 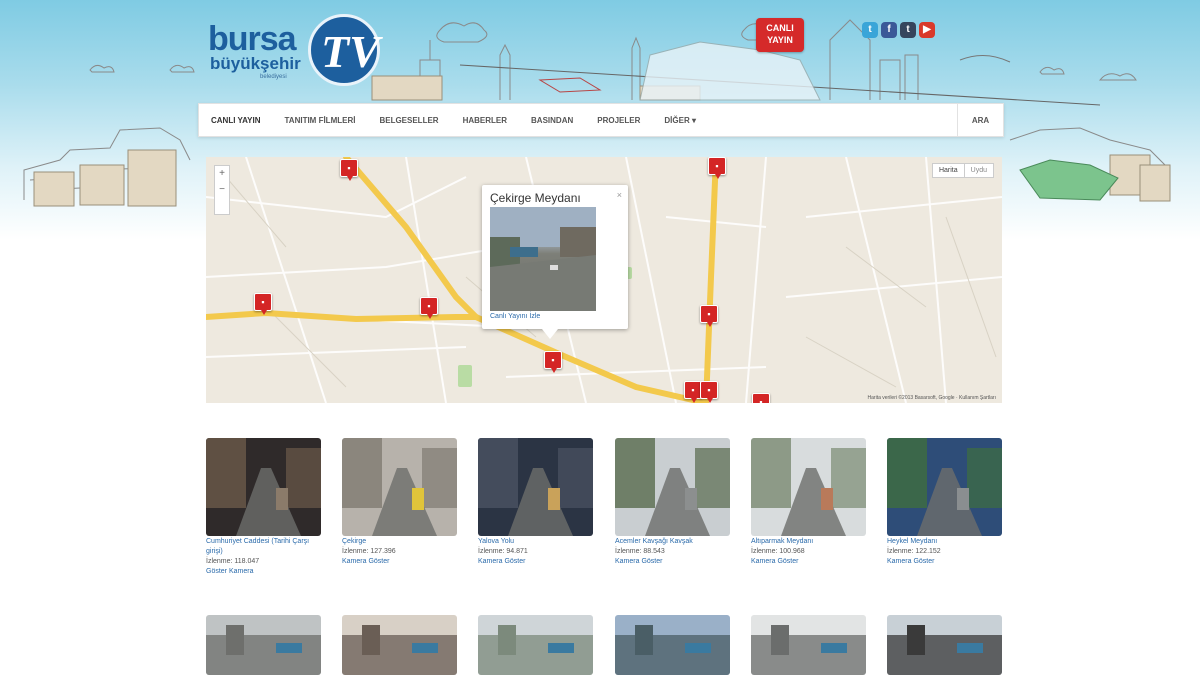 What do you see at coordinates (320, 120) in the screenshot?
I see `nav-item: TANITIM FİLMLERİ` at bounding box center [320, 120].